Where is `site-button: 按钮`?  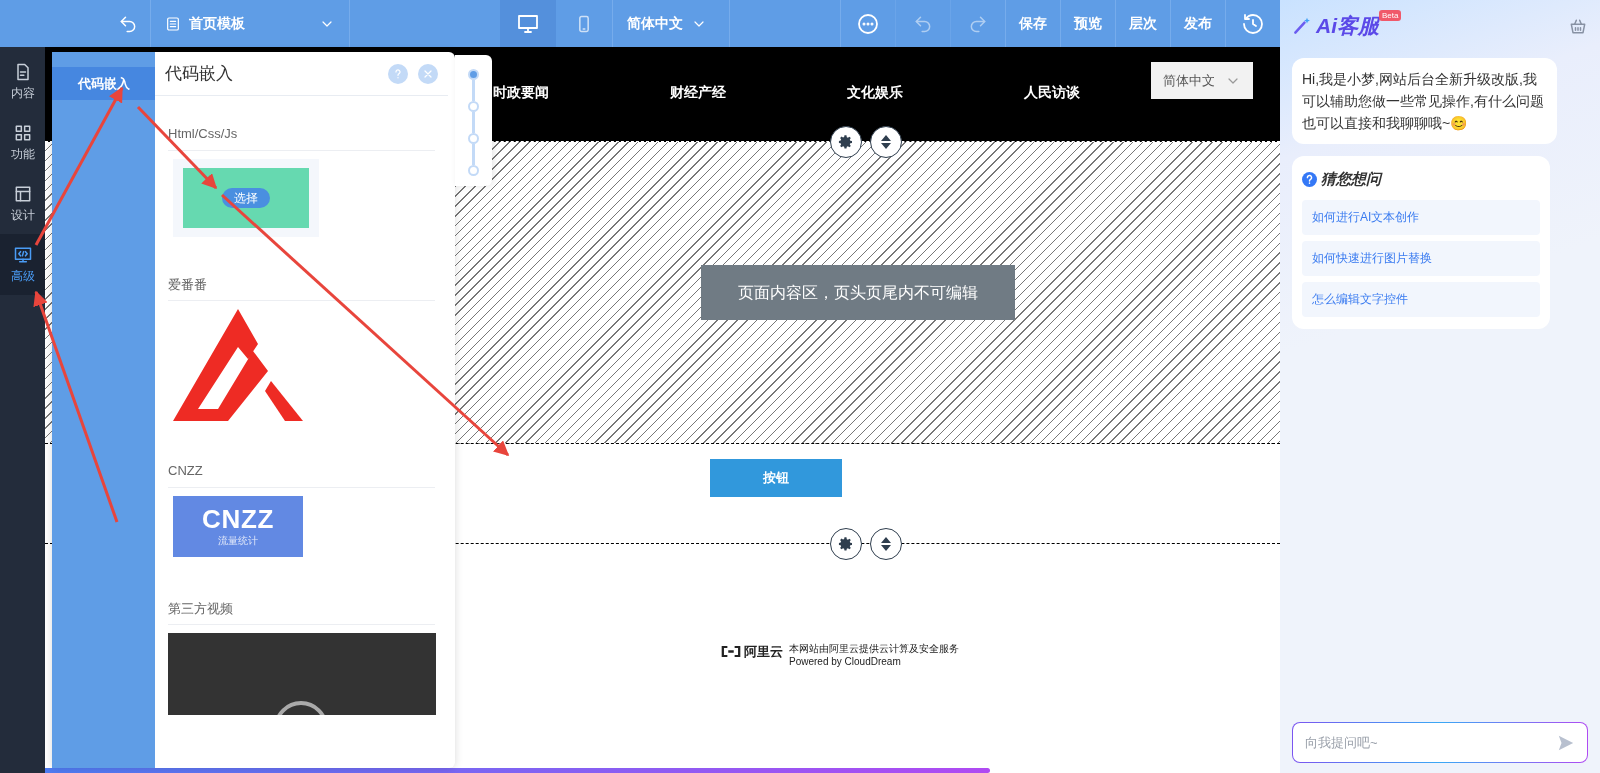 site-button: 按钮 is located at coordinates (775, 478).